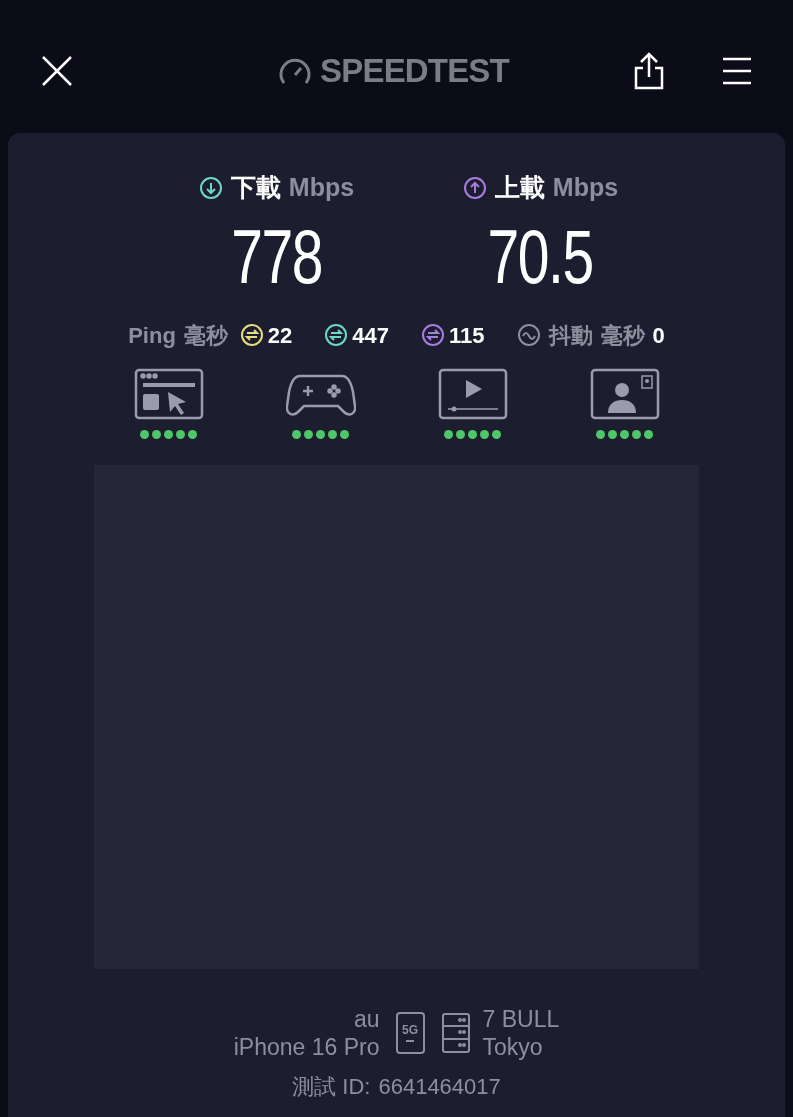 Image resolution: width=793 pixels, height=1117 pixels. Describe the element at coordinates (467, 335) in the screenshot. I see `ping-value: 115` at that location.